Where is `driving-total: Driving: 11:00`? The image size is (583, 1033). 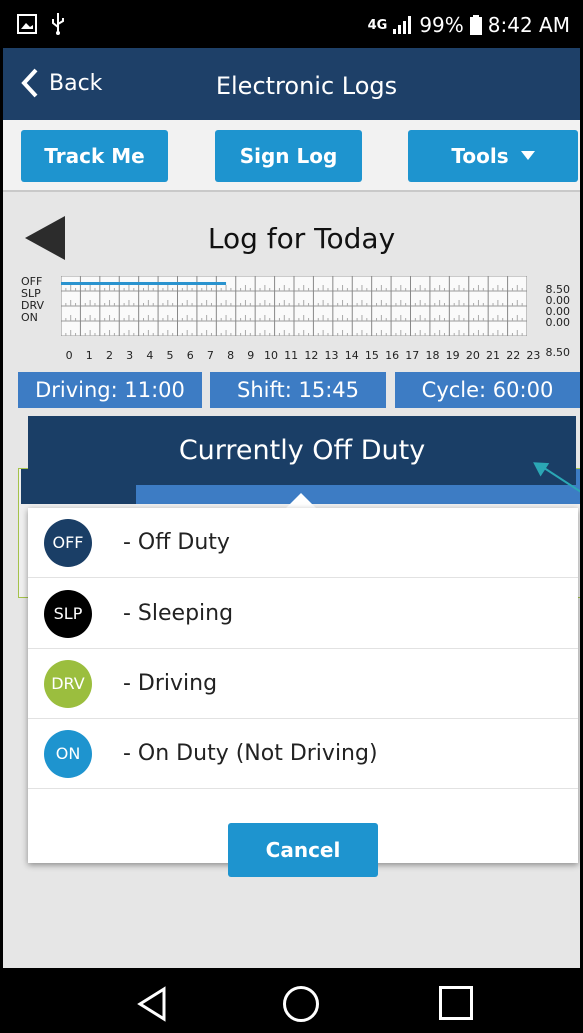
driving-total: Driving: 11:00 is located at coordinates (110, 390).